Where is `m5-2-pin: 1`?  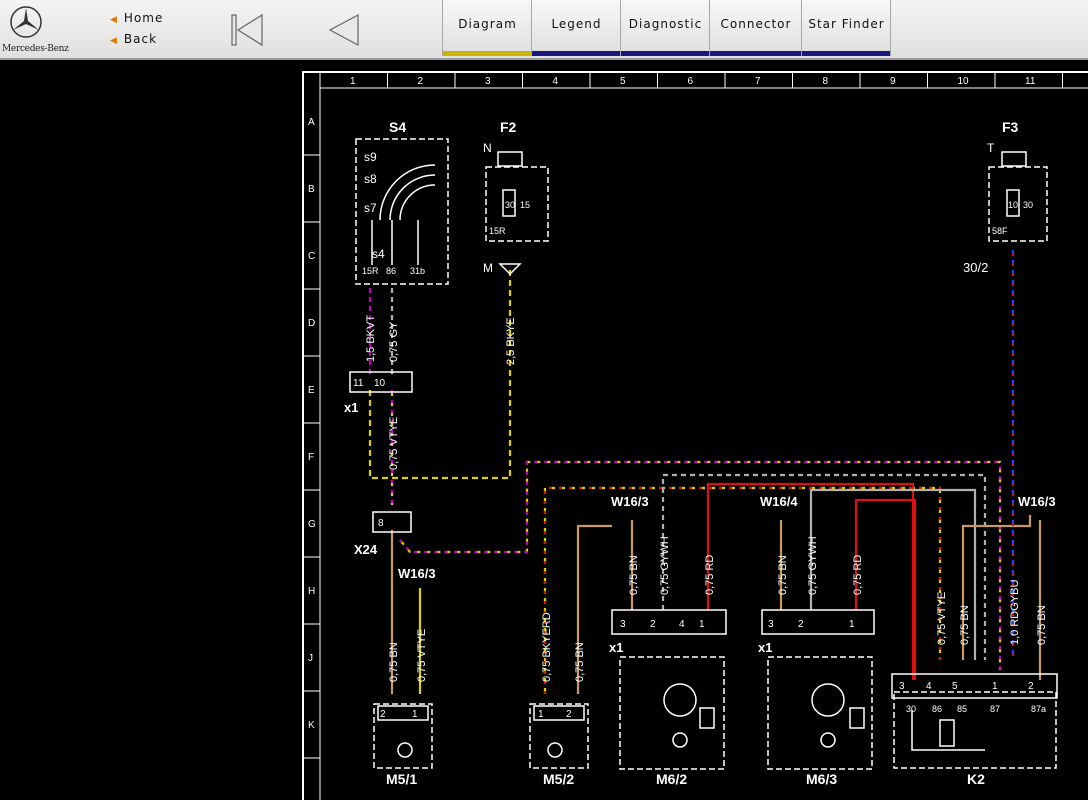 m5-2-pin: 1 is located at coordinates (541, 714).